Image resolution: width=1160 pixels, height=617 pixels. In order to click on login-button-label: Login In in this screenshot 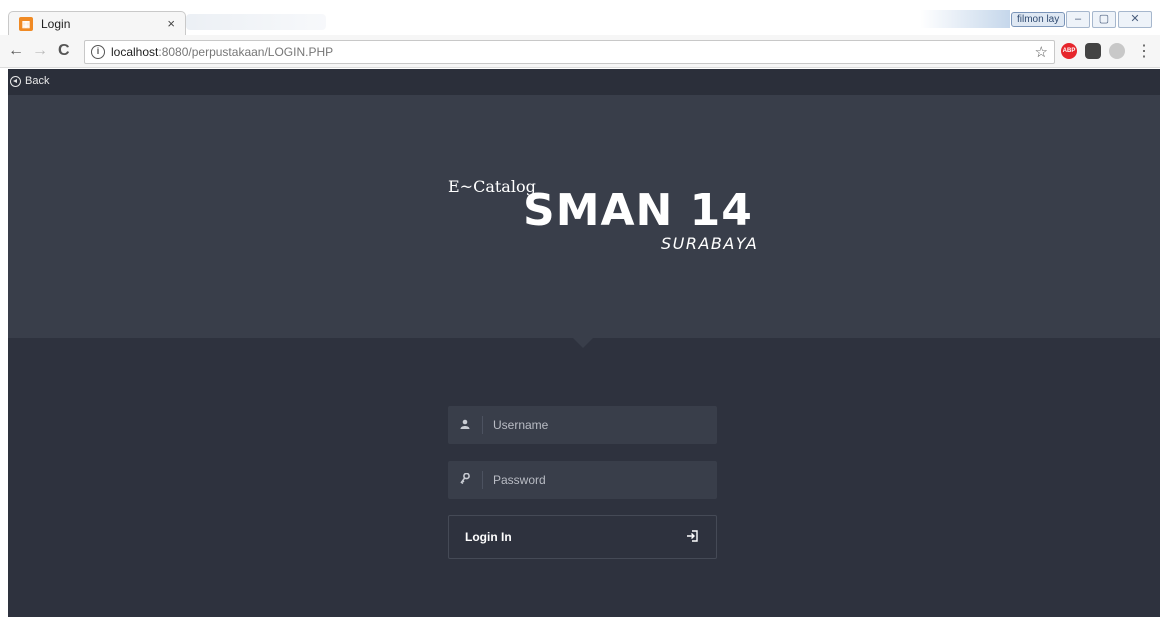, I will do `click(488, 537)`.